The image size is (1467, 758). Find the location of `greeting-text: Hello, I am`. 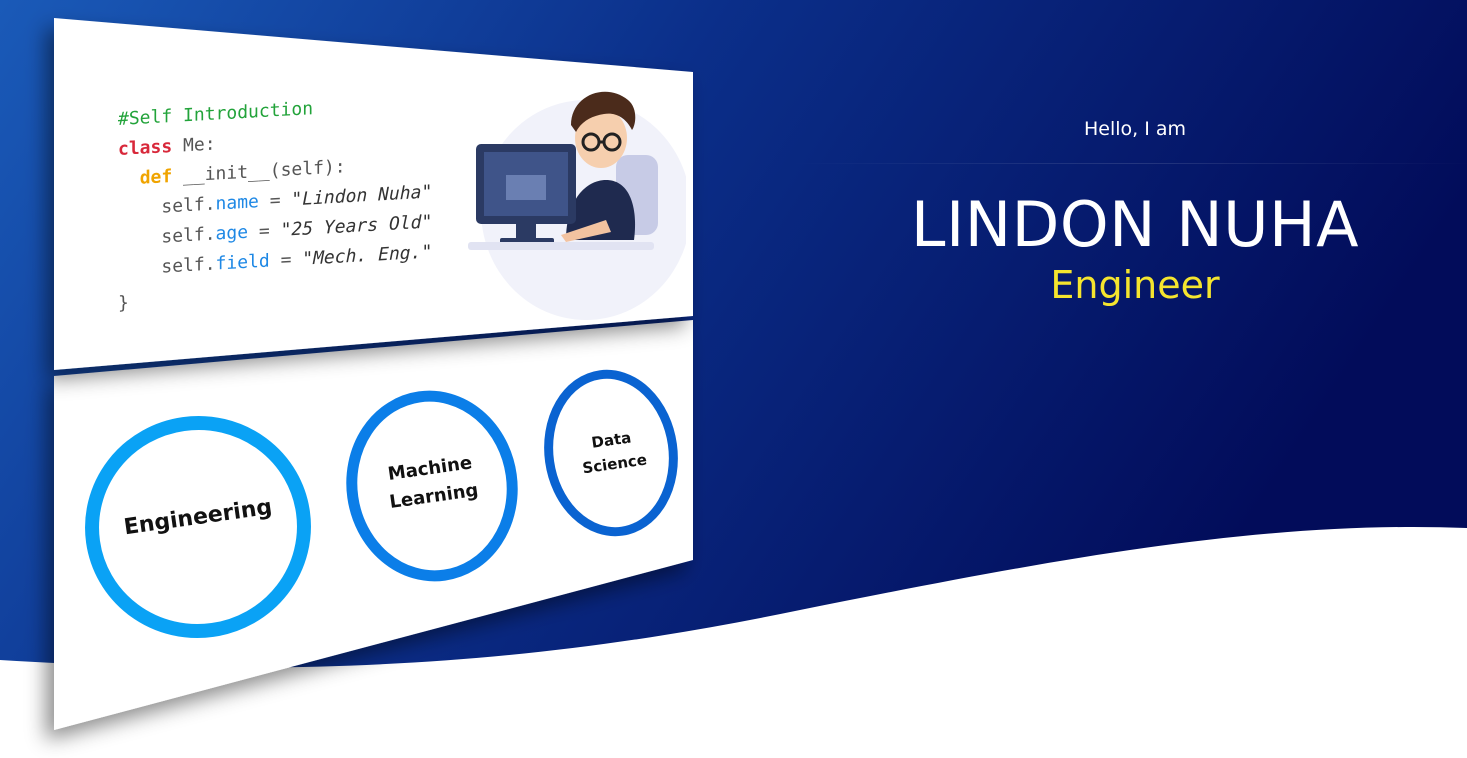

greeting-text: Hello, I am is located at coordinates (1135, 129).